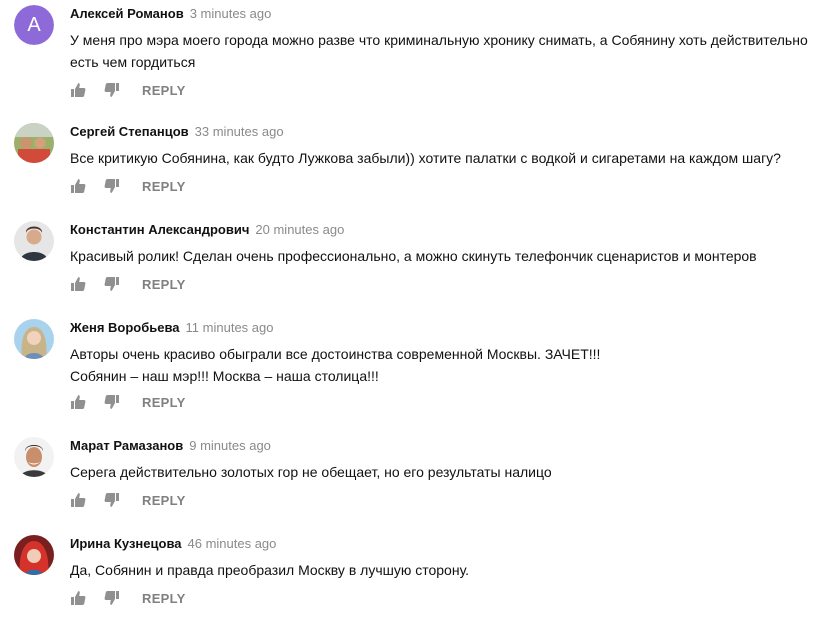  I want to click on timestamp: 9 minutes ago, so click(230, 445).